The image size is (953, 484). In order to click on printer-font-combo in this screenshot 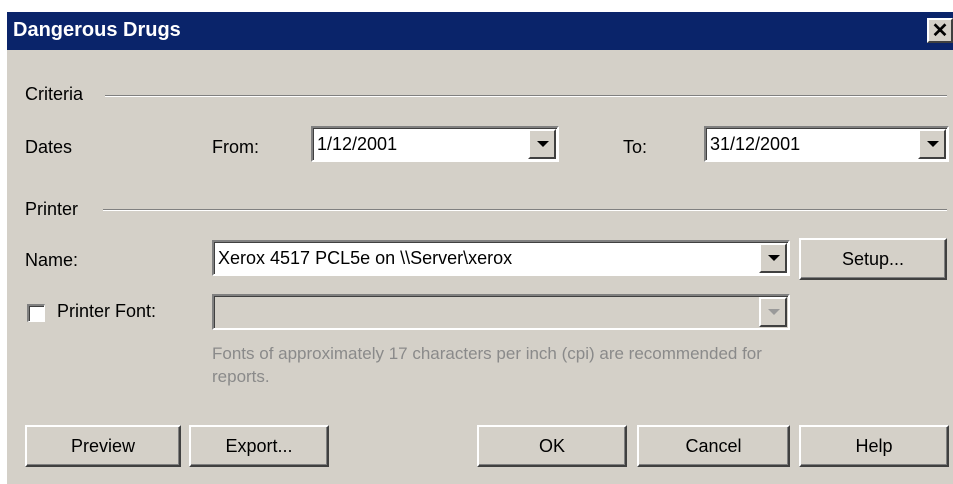, I will do `click(501, 312)`.